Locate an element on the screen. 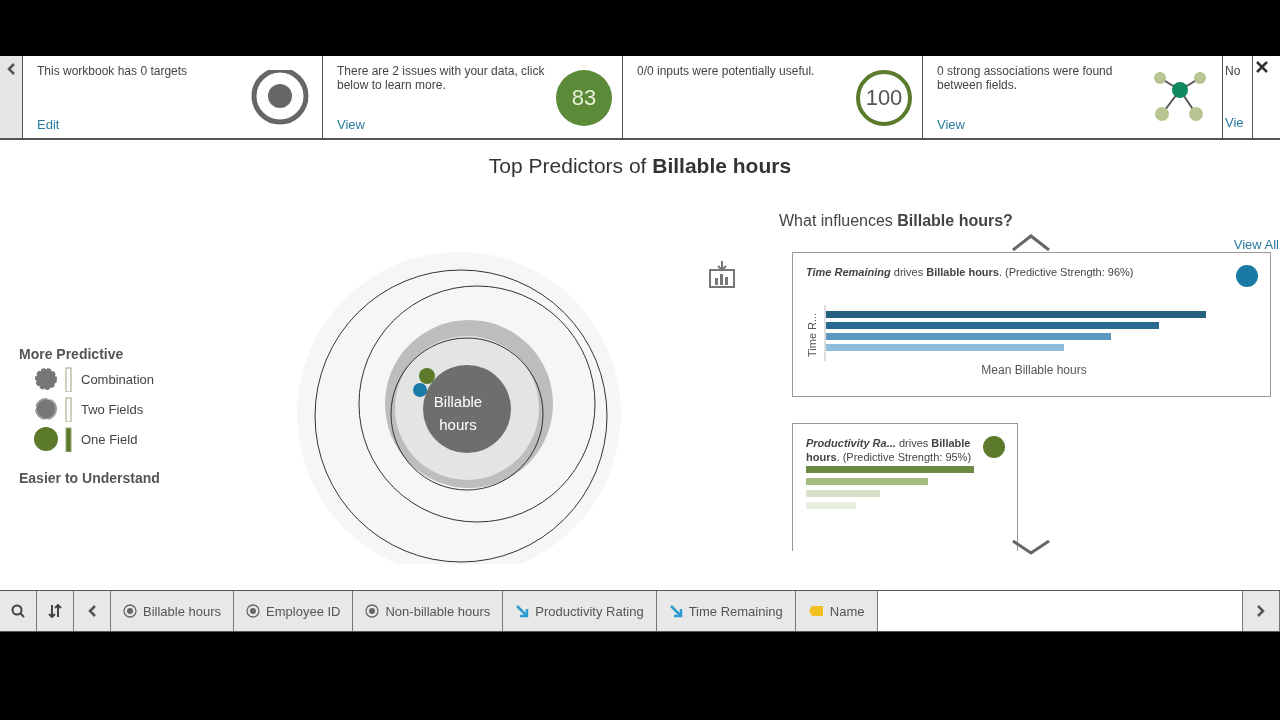 The width and height of the screenshot is (1280, 720). legend-label: One Field is located at coordinates (109, 439).